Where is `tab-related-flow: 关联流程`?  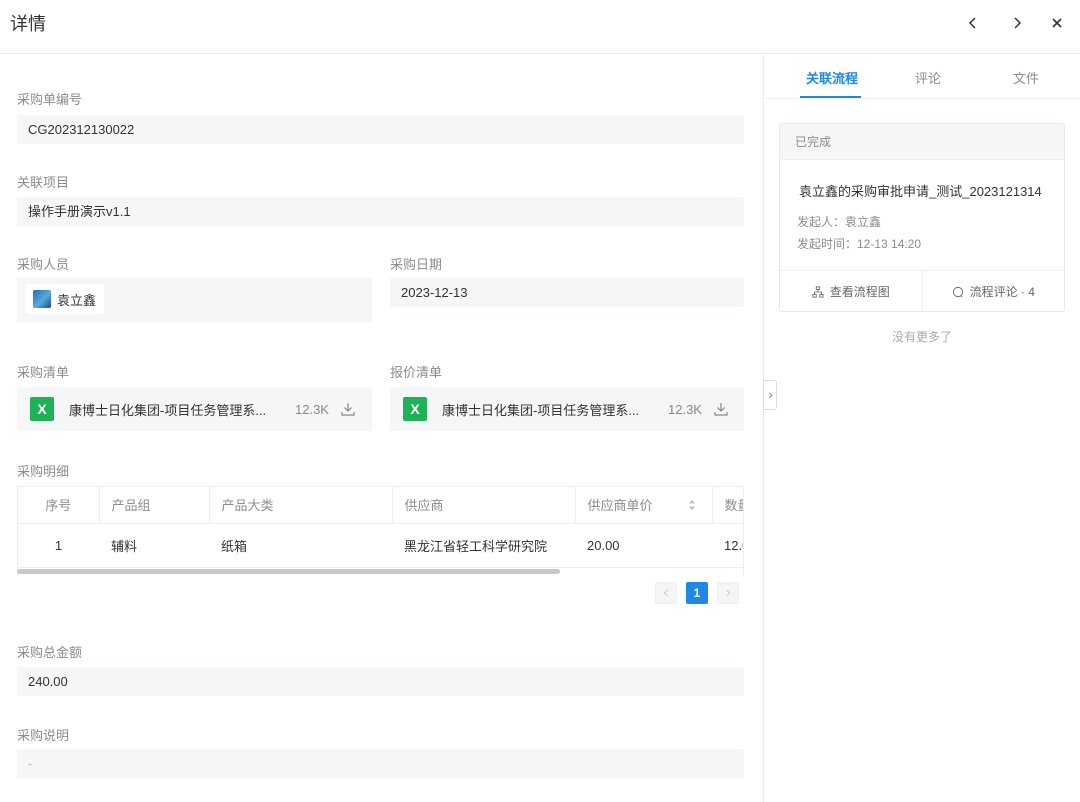
tab-related-flow: 关联流程 is located at coordinates (832, 77).